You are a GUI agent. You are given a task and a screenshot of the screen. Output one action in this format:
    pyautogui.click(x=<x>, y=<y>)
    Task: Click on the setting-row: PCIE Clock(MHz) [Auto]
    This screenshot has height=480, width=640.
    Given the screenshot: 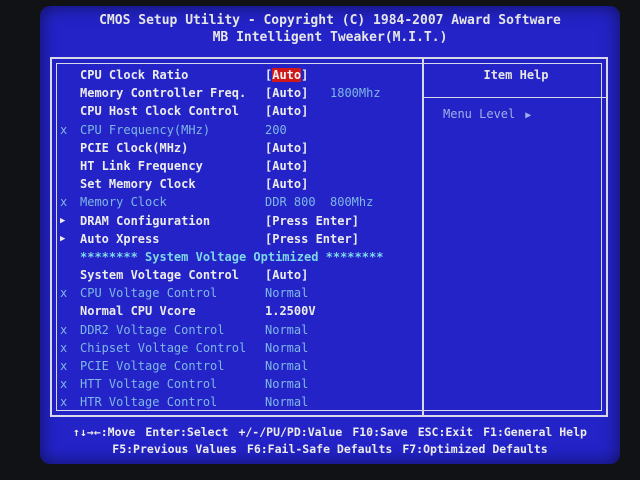 What is the action you would take?
    pyautogui.click(x=240, y=148)
    